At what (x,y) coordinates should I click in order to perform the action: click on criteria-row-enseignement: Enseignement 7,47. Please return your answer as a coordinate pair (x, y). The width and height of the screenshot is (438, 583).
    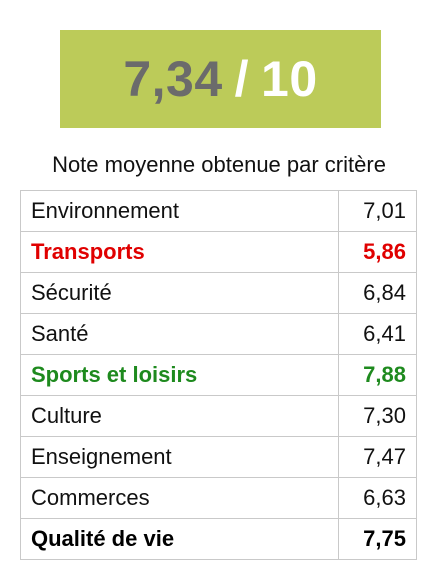
    Looking at the image, I should click on (218, 457).